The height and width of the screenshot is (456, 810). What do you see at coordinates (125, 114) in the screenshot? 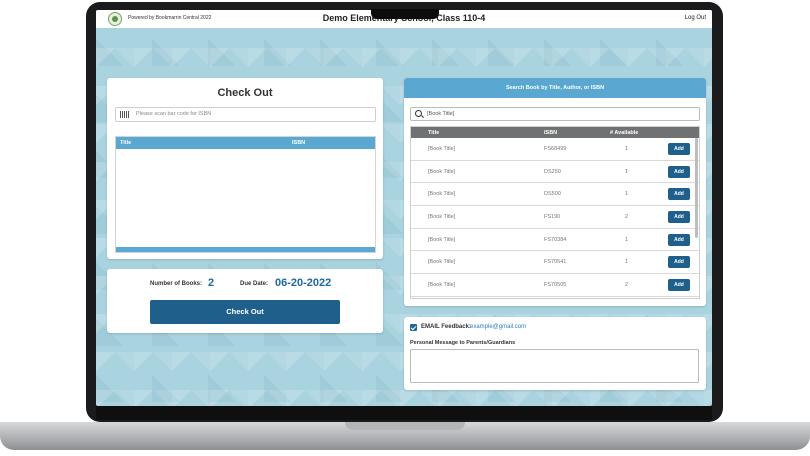
I see `barcode-icon` at bounding box center [125, 114].